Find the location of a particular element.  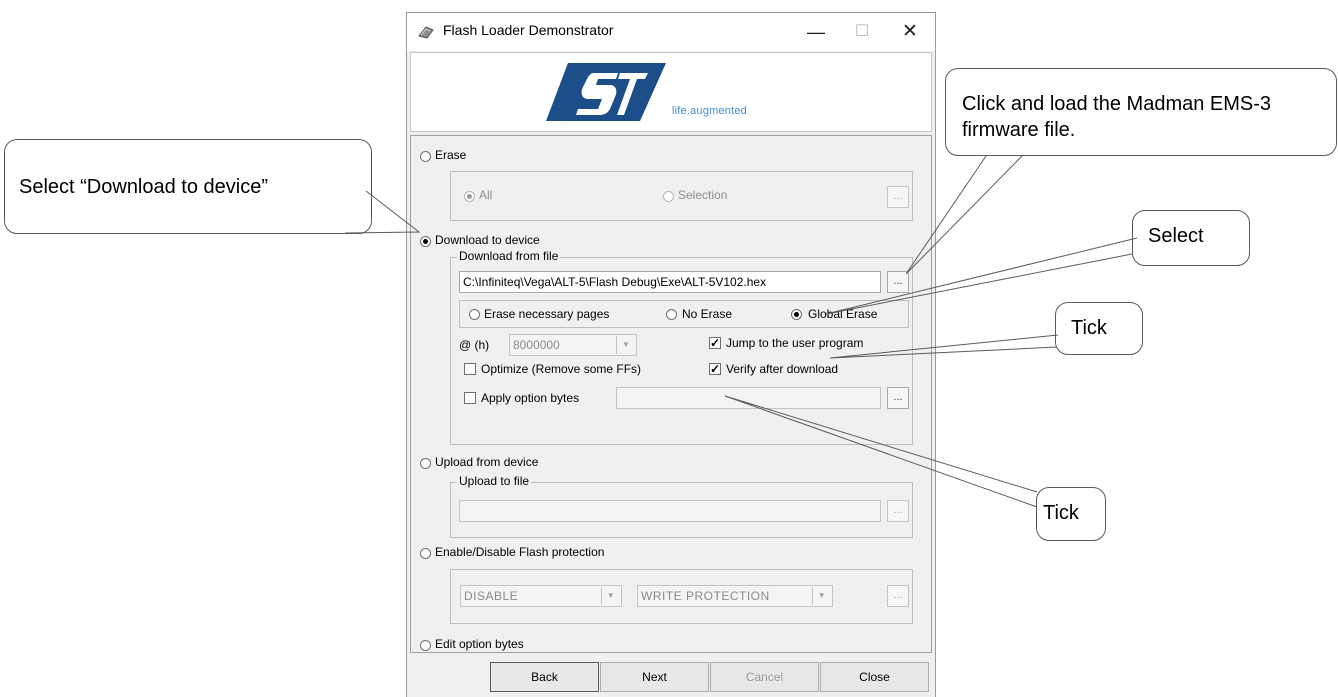

erase-selection-radio is located at coordinates (668, 196).